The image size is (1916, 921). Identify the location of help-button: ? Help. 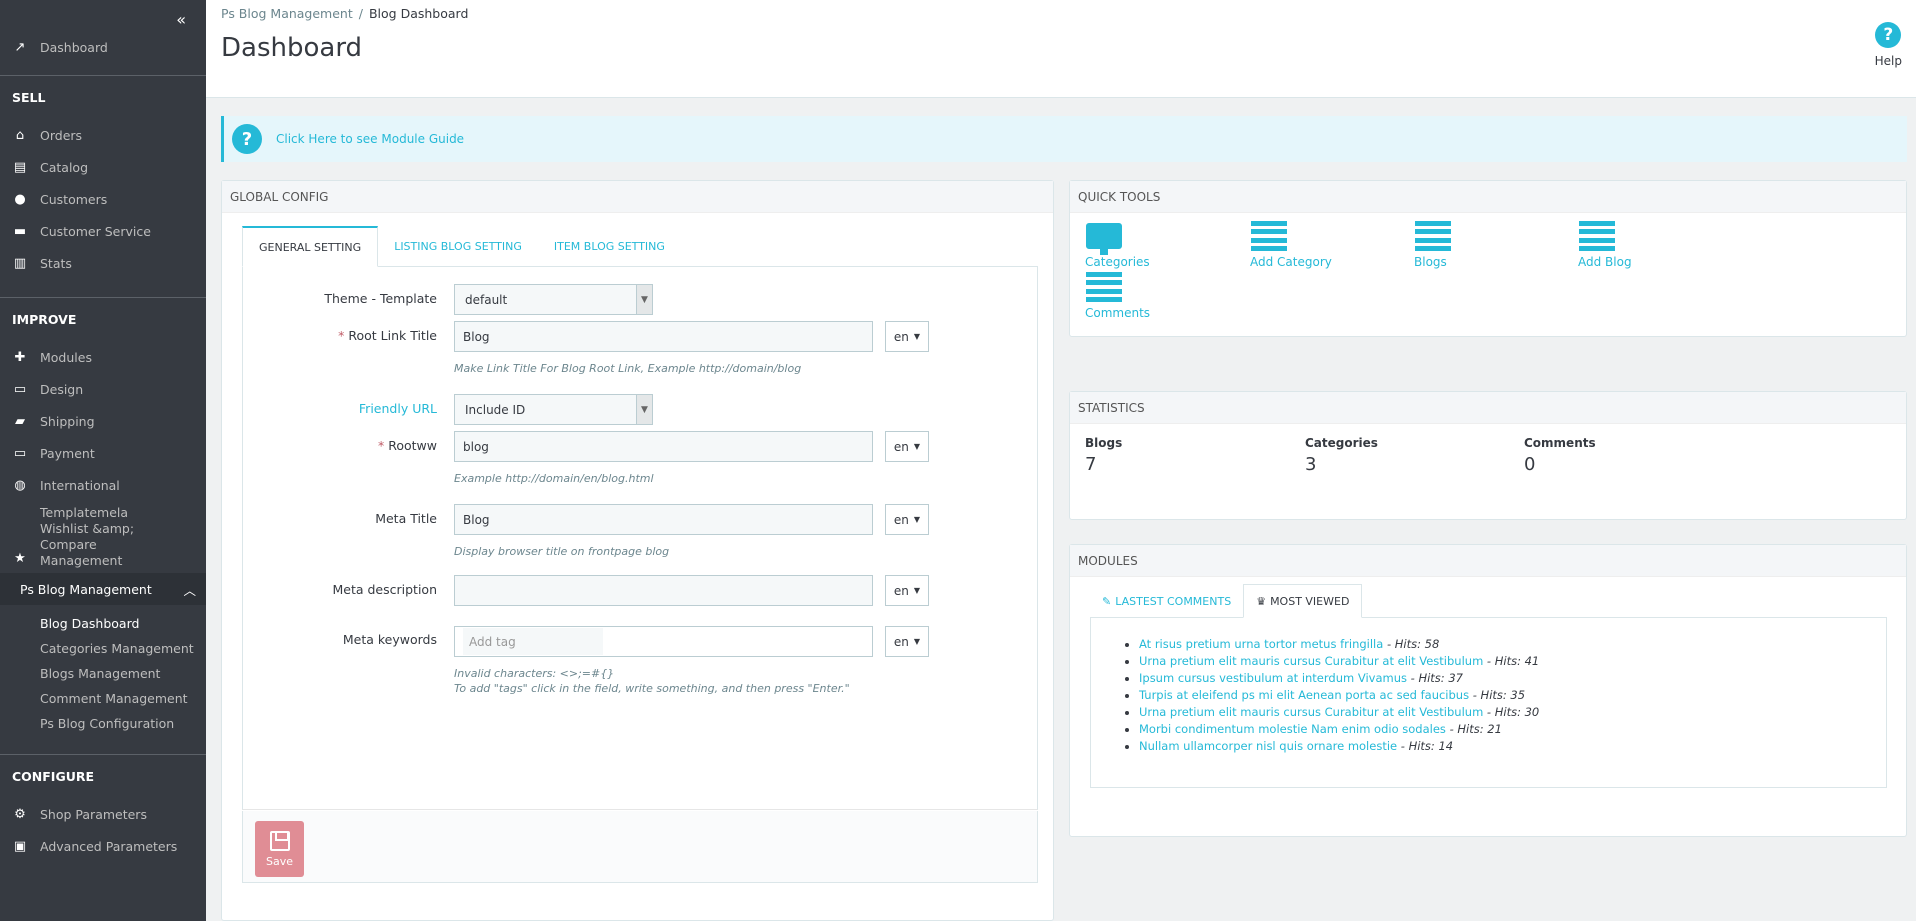
(1888, 45).